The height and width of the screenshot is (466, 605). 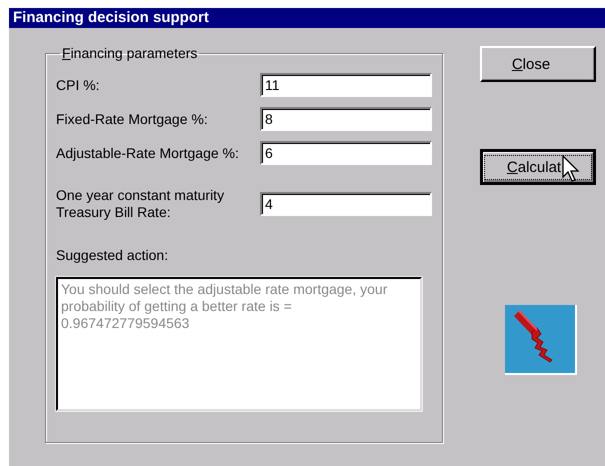 What do you see at coordinates (346, 204) in the screenshot?
I see `number-field: 4` at bounding box center [346, 204].